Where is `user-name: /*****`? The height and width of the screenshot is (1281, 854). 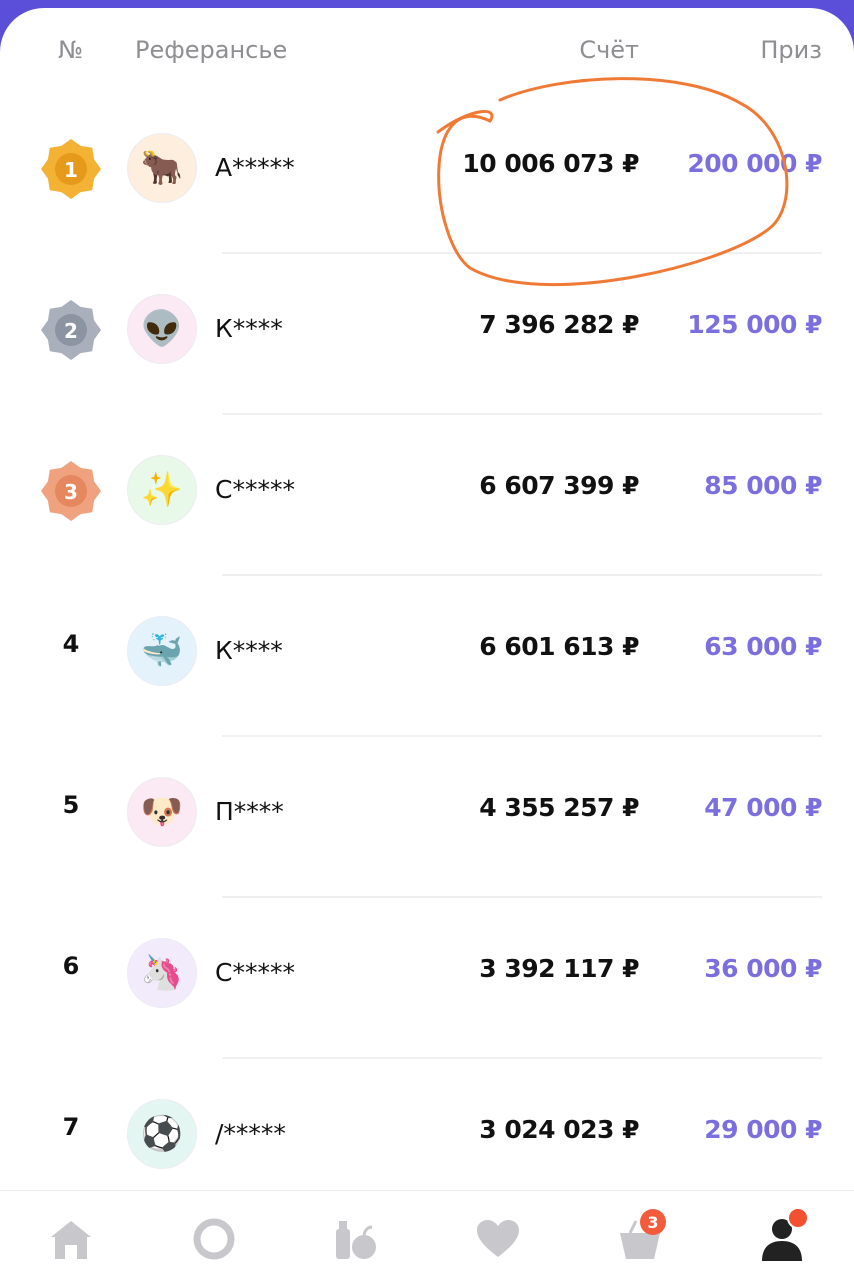
user-name: /***** is located at coordinates (250, 1133).